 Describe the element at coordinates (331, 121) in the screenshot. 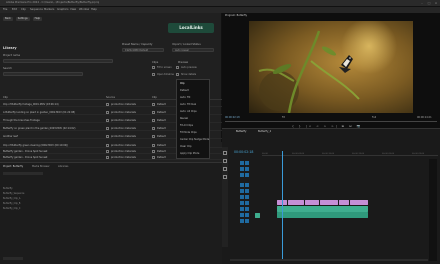

I see `program-scrubber` at that location.